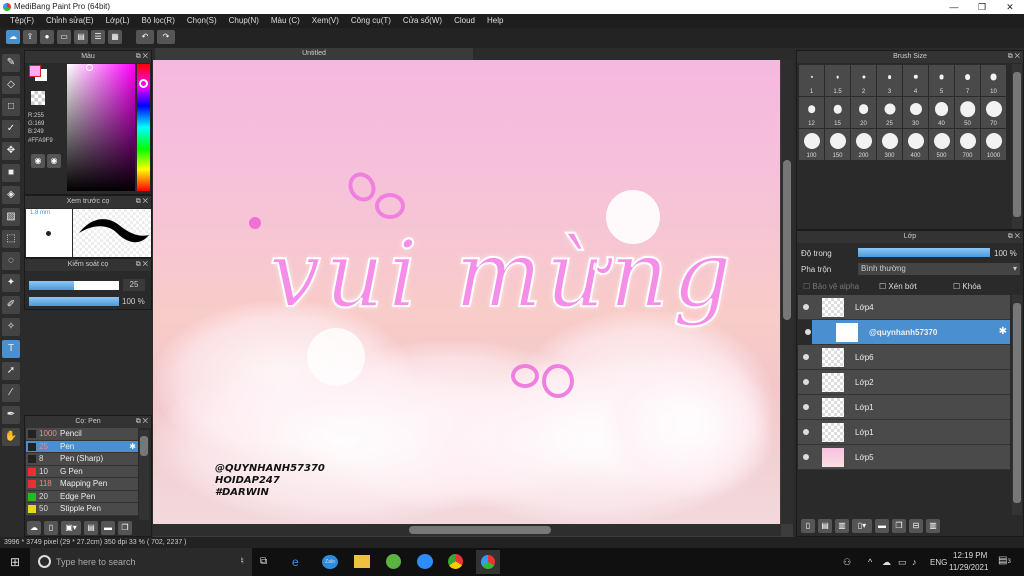 This screenshot has height=576, width=1024. I want to click on bucket-icon: ◈, so click(11, 195).